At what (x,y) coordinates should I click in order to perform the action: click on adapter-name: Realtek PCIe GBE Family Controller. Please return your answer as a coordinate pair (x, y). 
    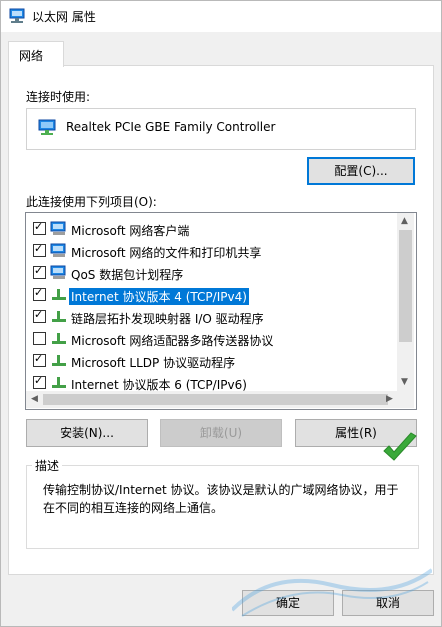
    Looking at the image, I should click on (171, 127).